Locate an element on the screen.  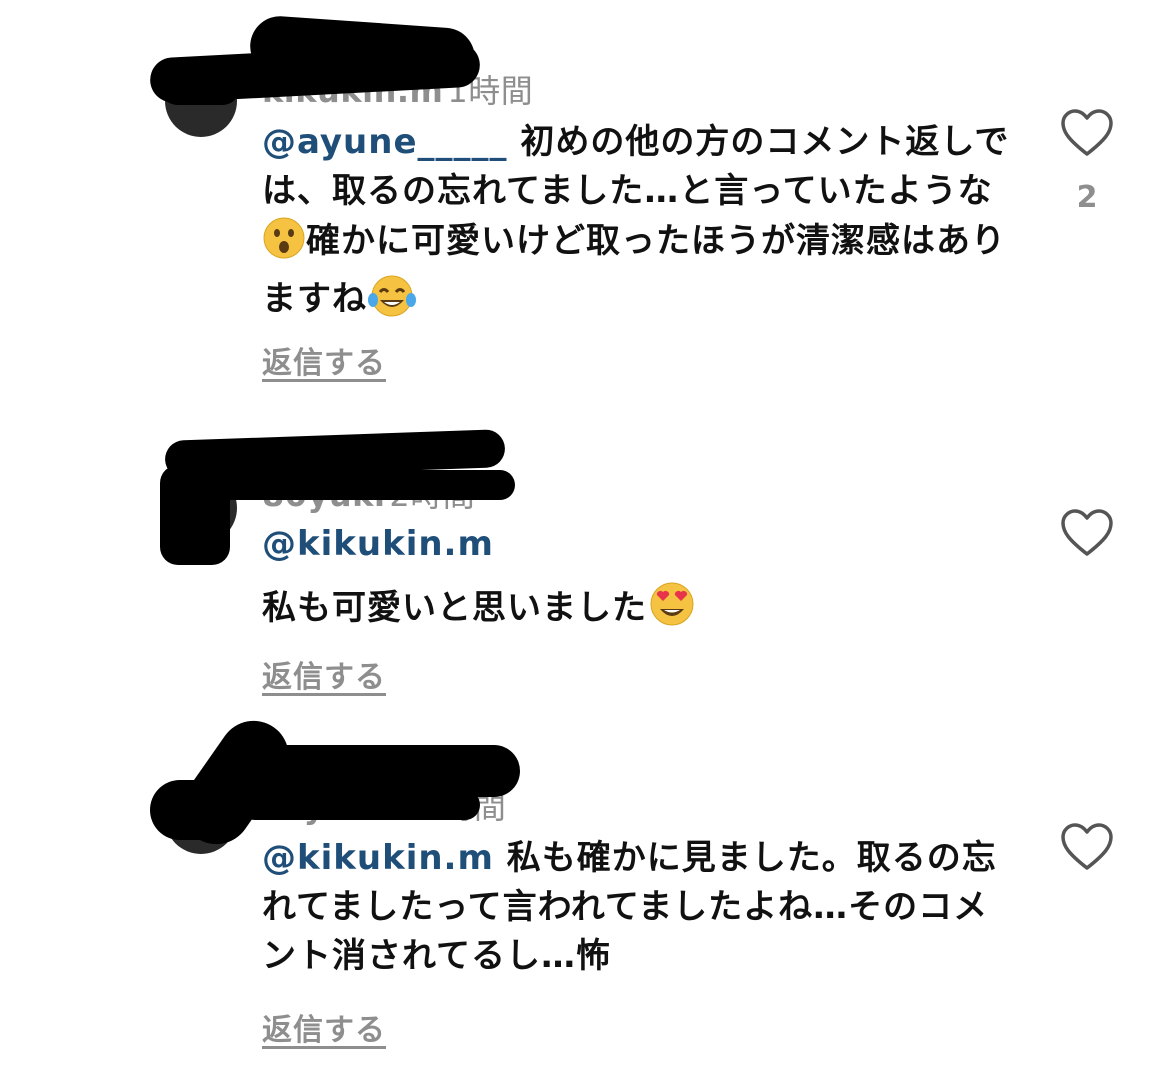
surprised-face-emoji is located at coordinates (284, 245).